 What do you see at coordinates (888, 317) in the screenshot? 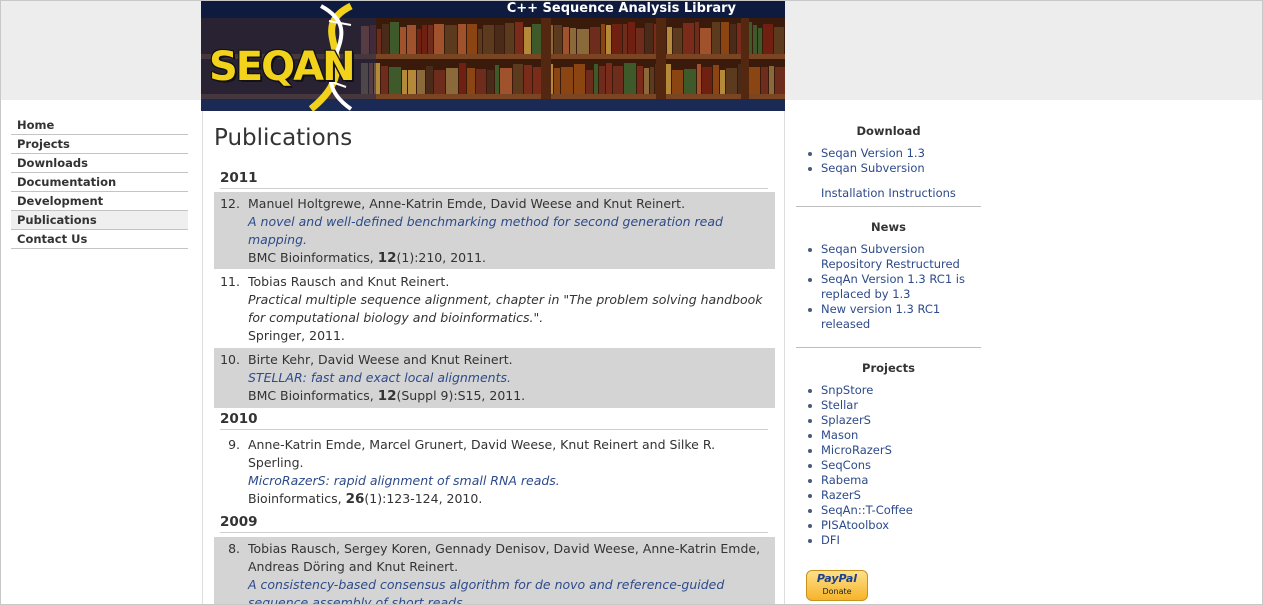
I see `news-item: New version 1.3 RC1 released` at bounding box center [888, 317].